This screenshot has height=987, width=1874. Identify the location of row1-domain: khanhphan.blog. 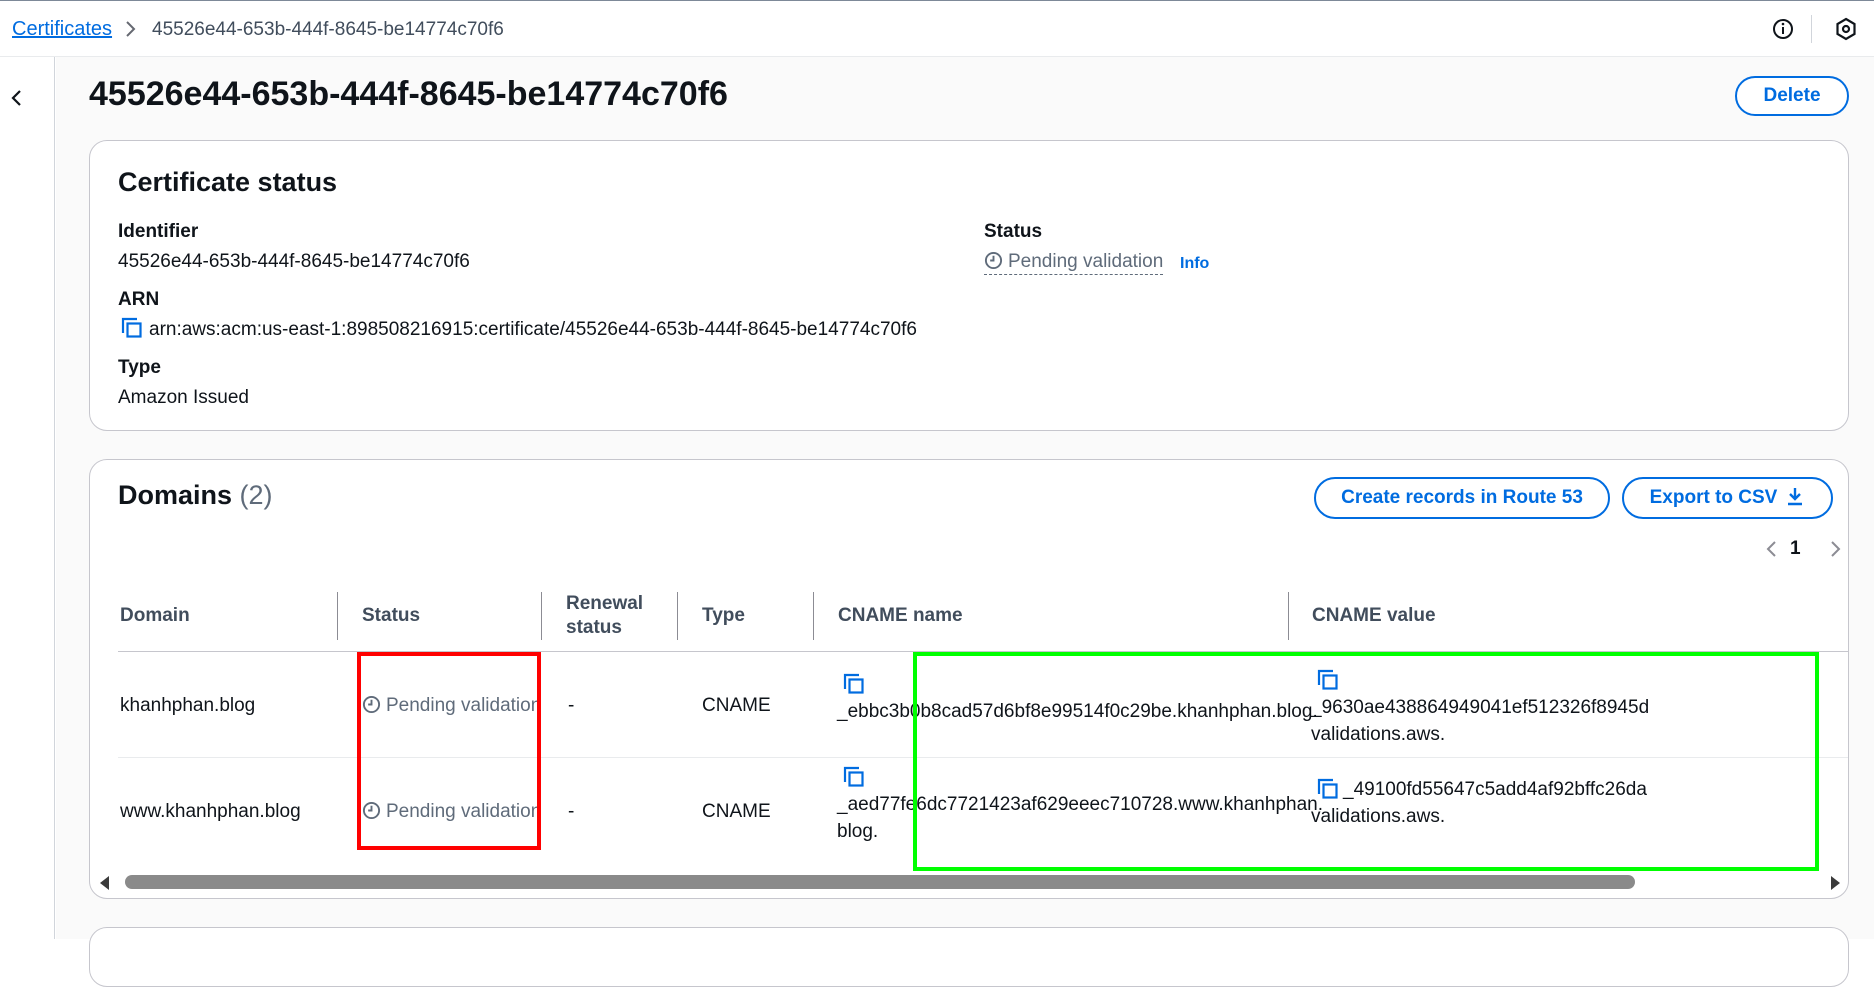
(188, 705).